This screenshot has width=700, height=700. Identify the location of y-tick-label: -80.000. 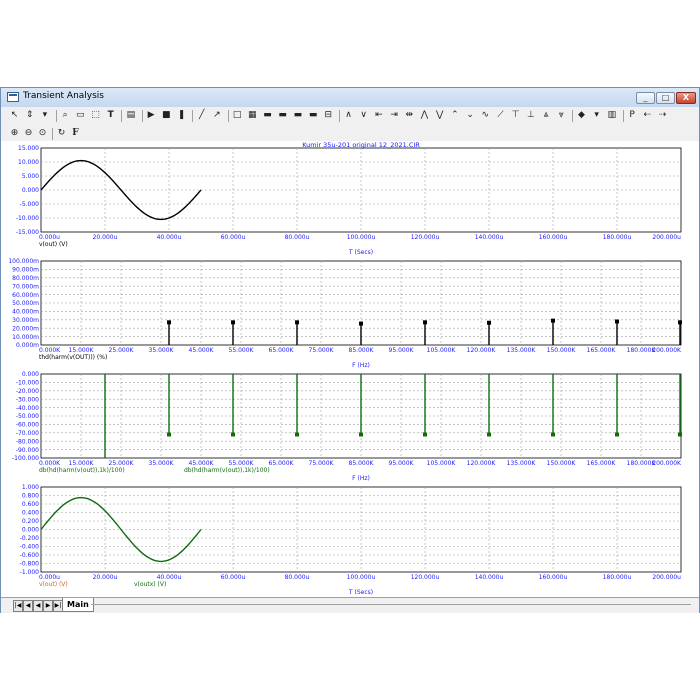
(27, 441).